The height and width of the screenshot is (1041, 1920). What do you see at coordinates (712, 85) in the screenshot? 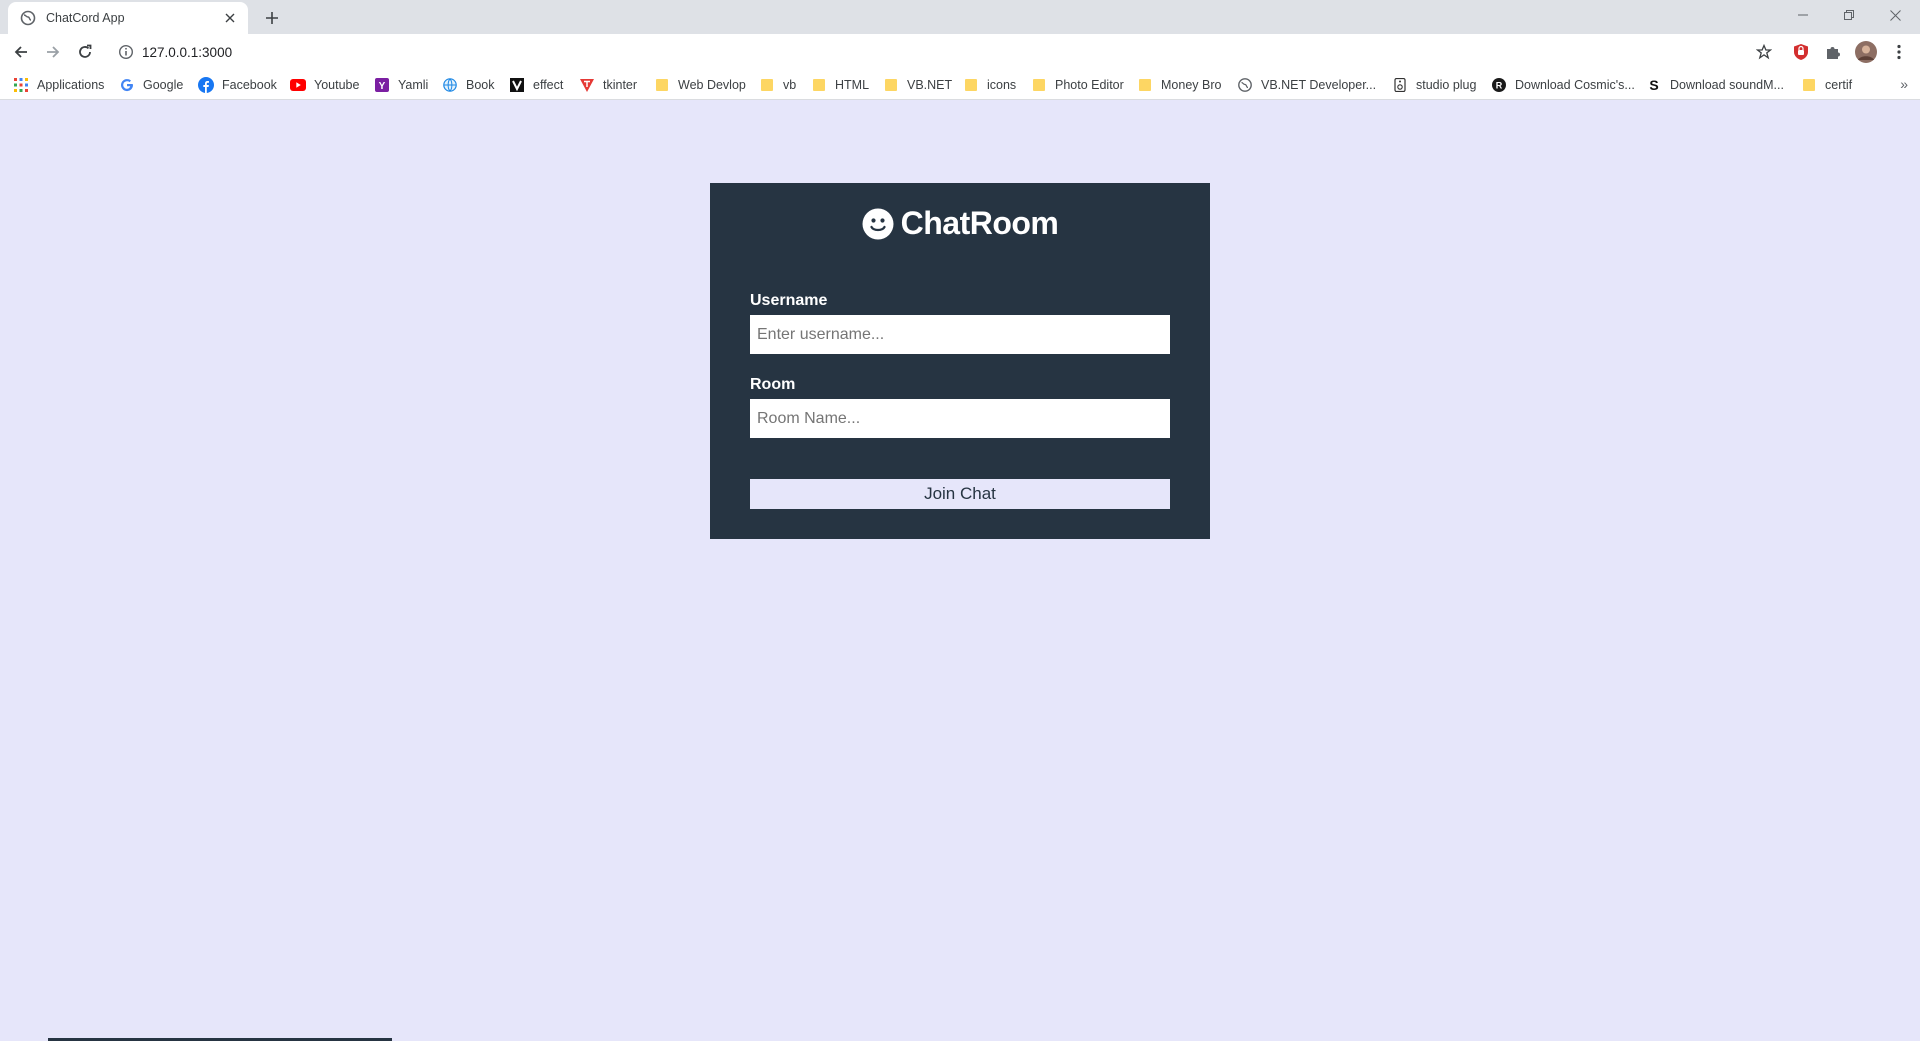
I see `bookmark-label: Web Devlop` at bounding box center [712, 85].